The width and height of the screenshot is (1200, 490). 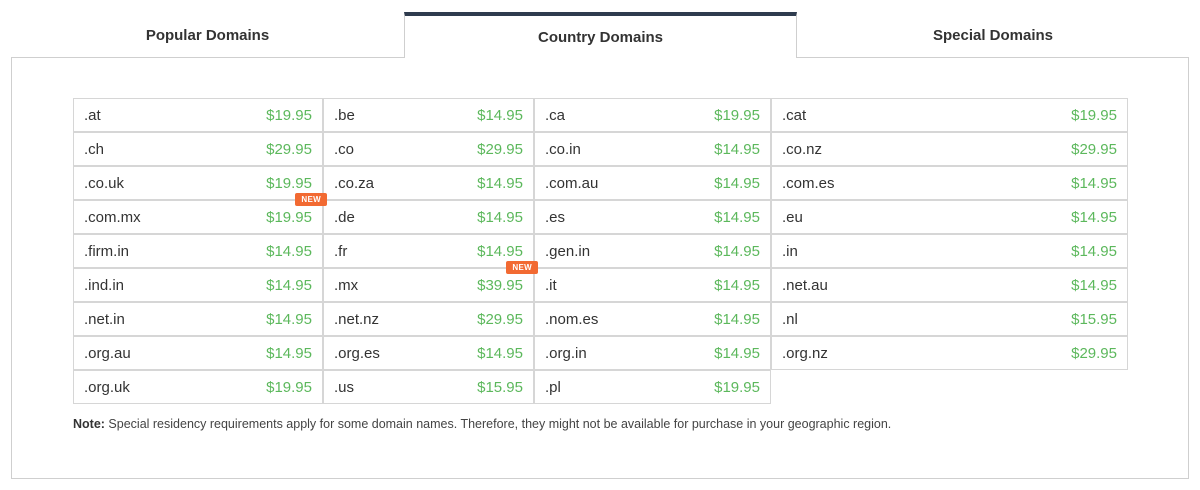 I want to click on domain-cell: .gen.in $14.95, so click(x=652, y=251).